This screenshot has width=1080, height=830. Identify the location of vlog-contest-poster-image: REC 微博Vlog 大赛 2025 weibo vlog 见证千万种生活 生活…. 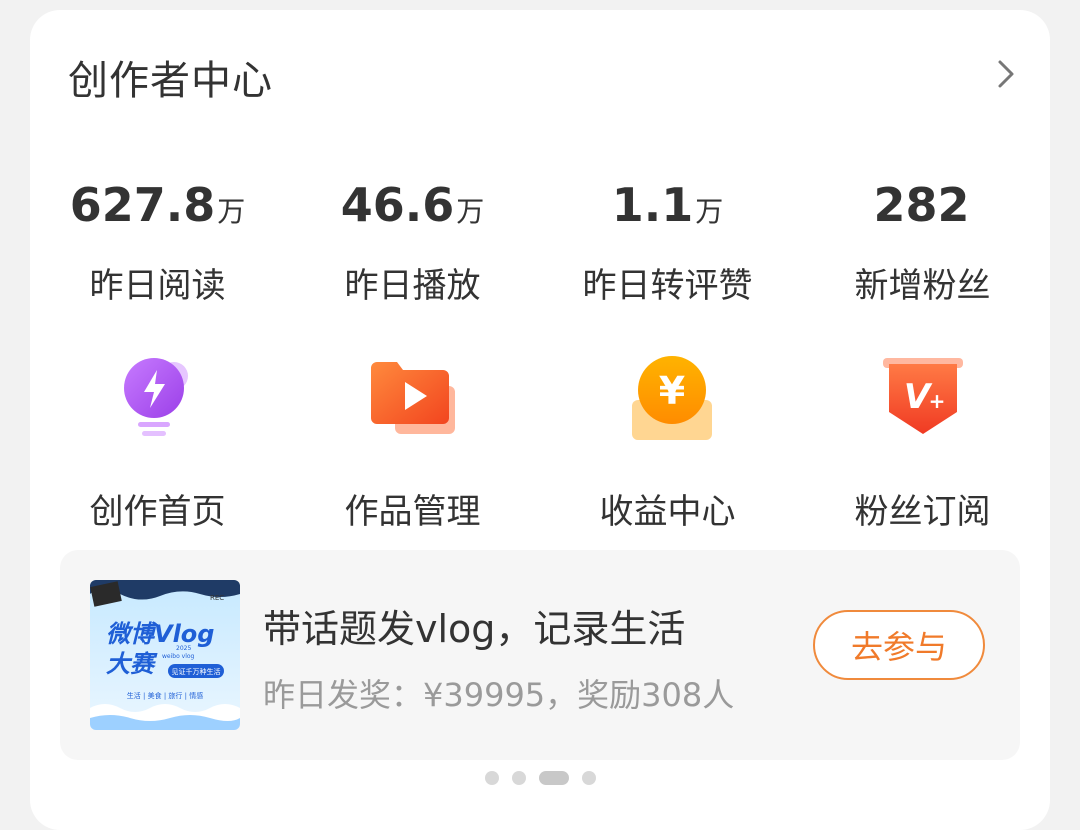
(165, 655).